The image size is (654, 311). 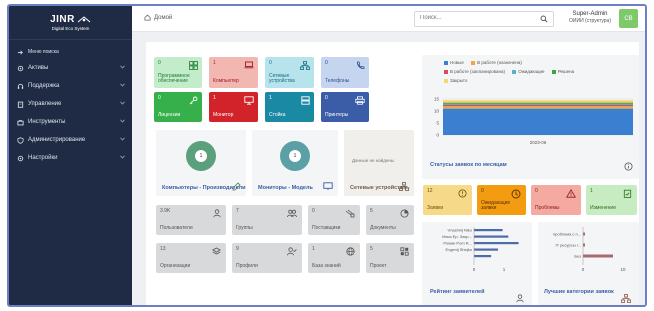 What do you see at coordinates (345, 72) in the screenshot?
I see `tile-phones: 0 Телефоны` at bounding box center [345, 72].